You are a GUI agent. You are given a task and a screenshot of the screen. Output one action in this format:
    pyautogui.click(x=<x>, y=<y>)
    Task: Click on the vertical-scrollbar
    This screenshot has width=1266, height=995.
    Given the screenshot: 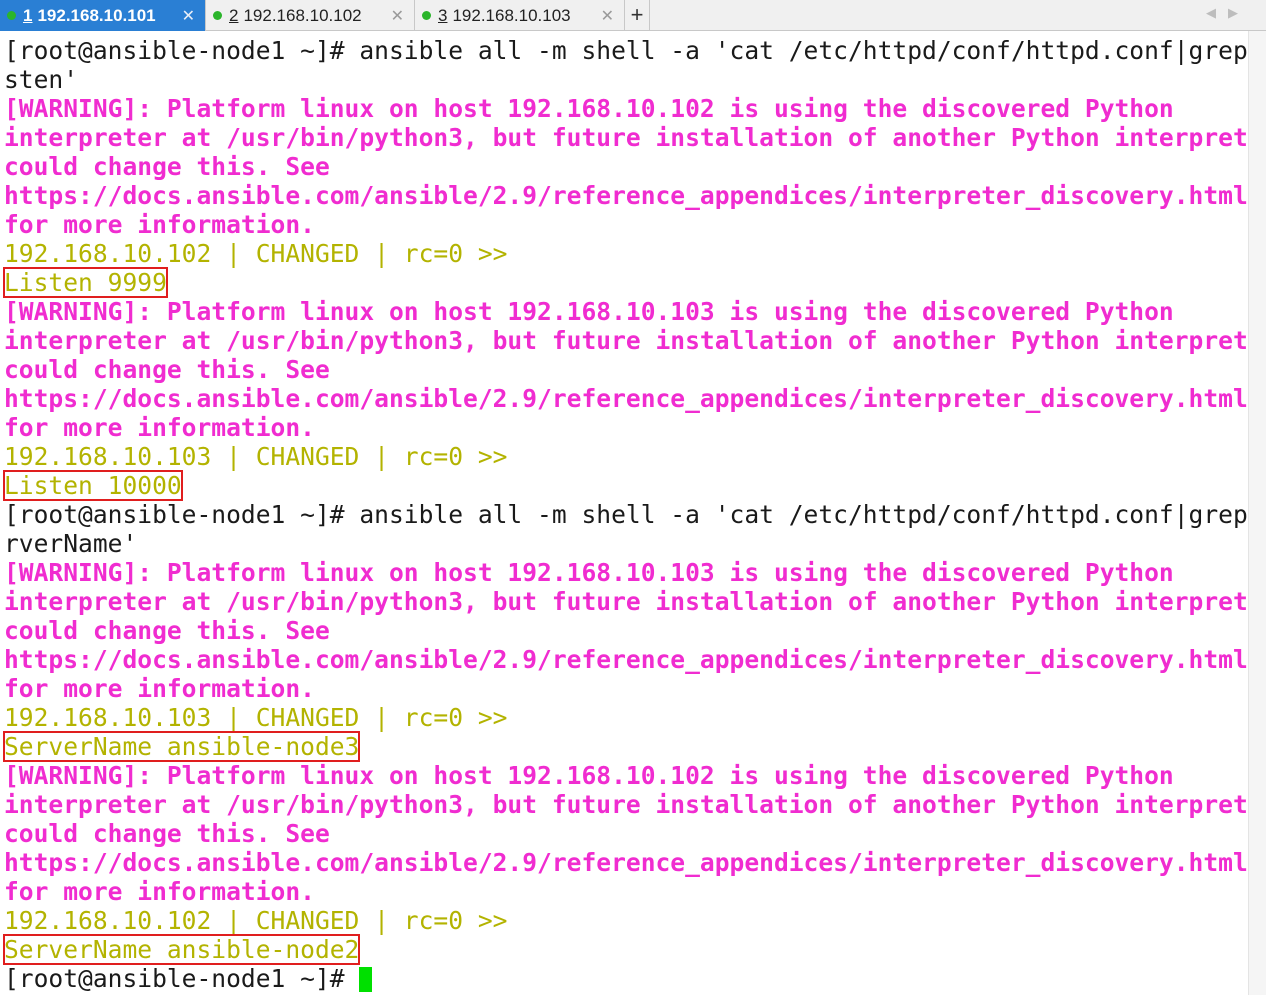 What is the action you would take?
    pyautogui.click(x=1257, y=513)
    